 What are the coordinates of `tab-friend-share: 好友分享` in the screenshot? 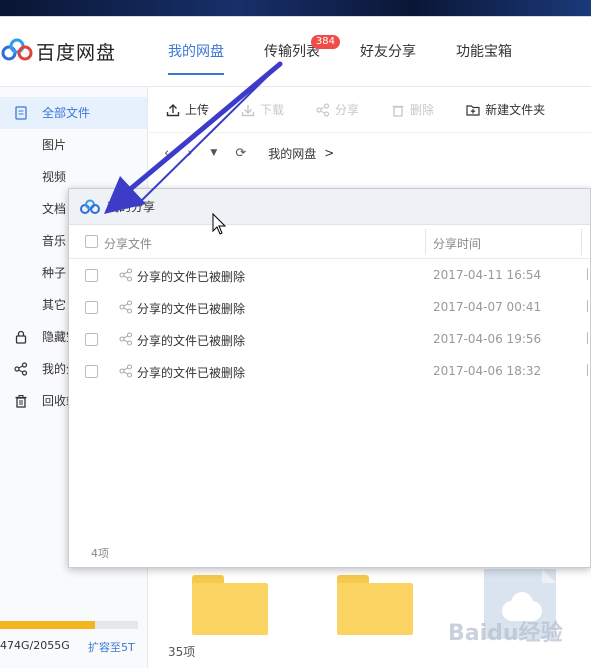 It's located at (388, 52).